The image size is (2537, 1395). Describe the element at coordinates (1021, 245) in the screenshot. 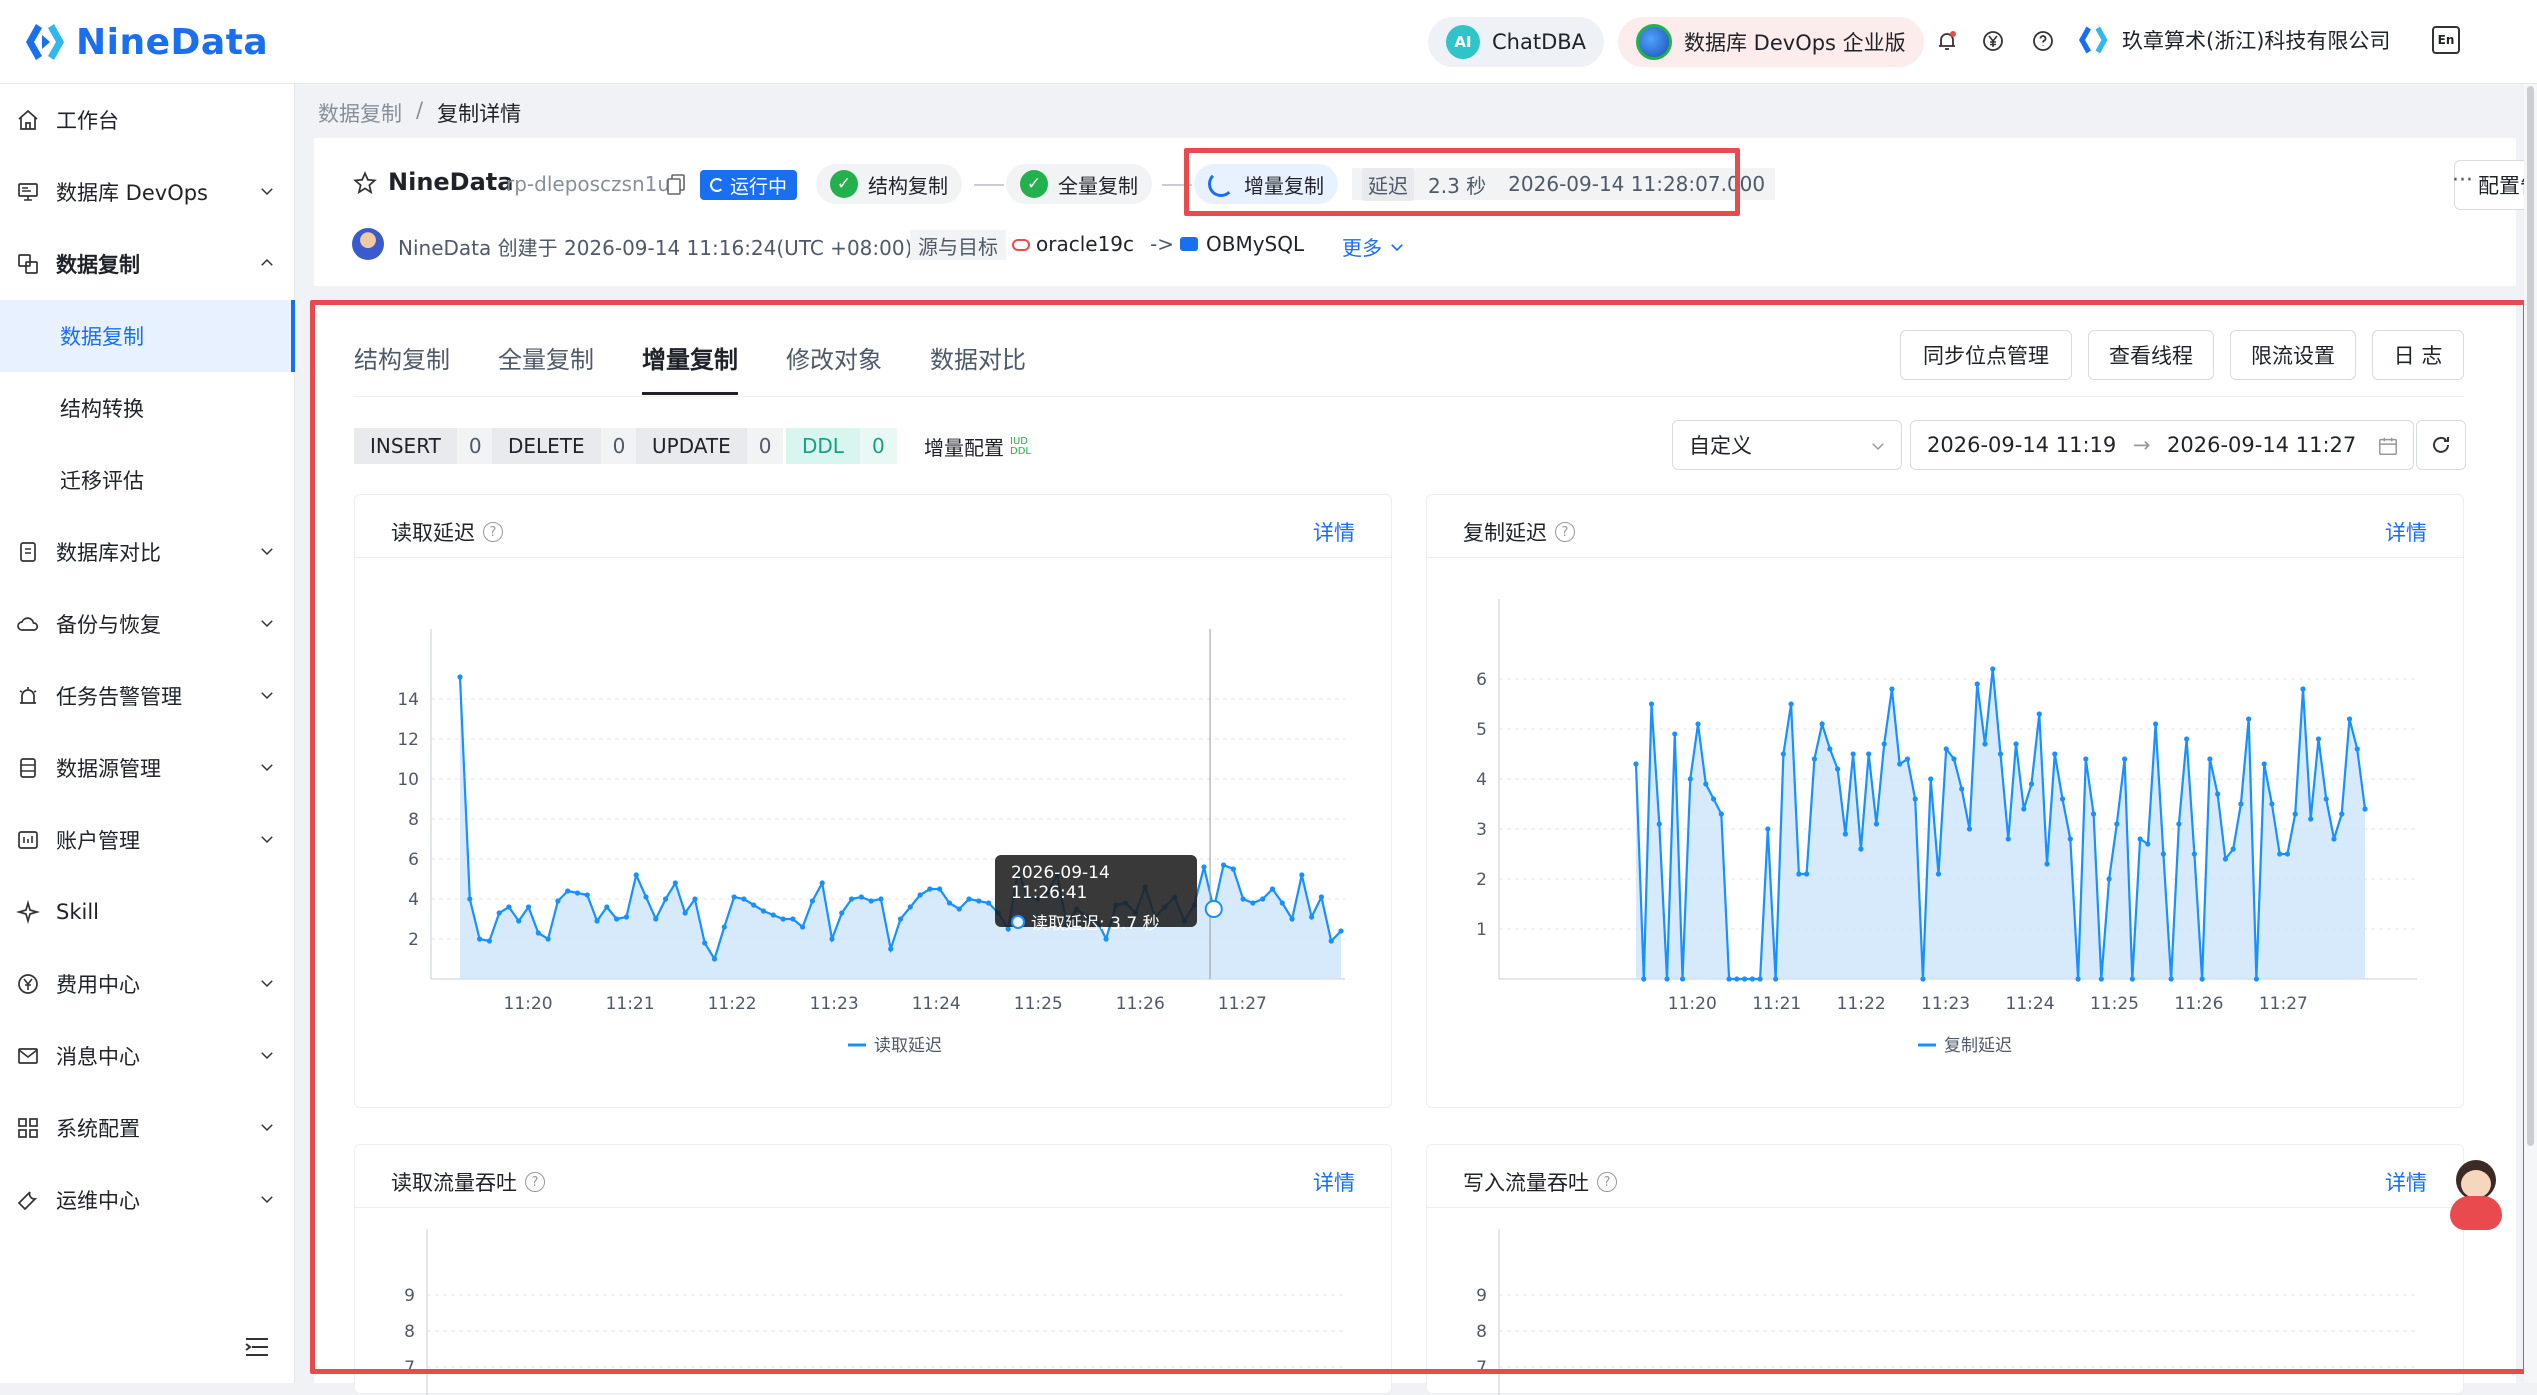

I see `oracle-icon` at that location.